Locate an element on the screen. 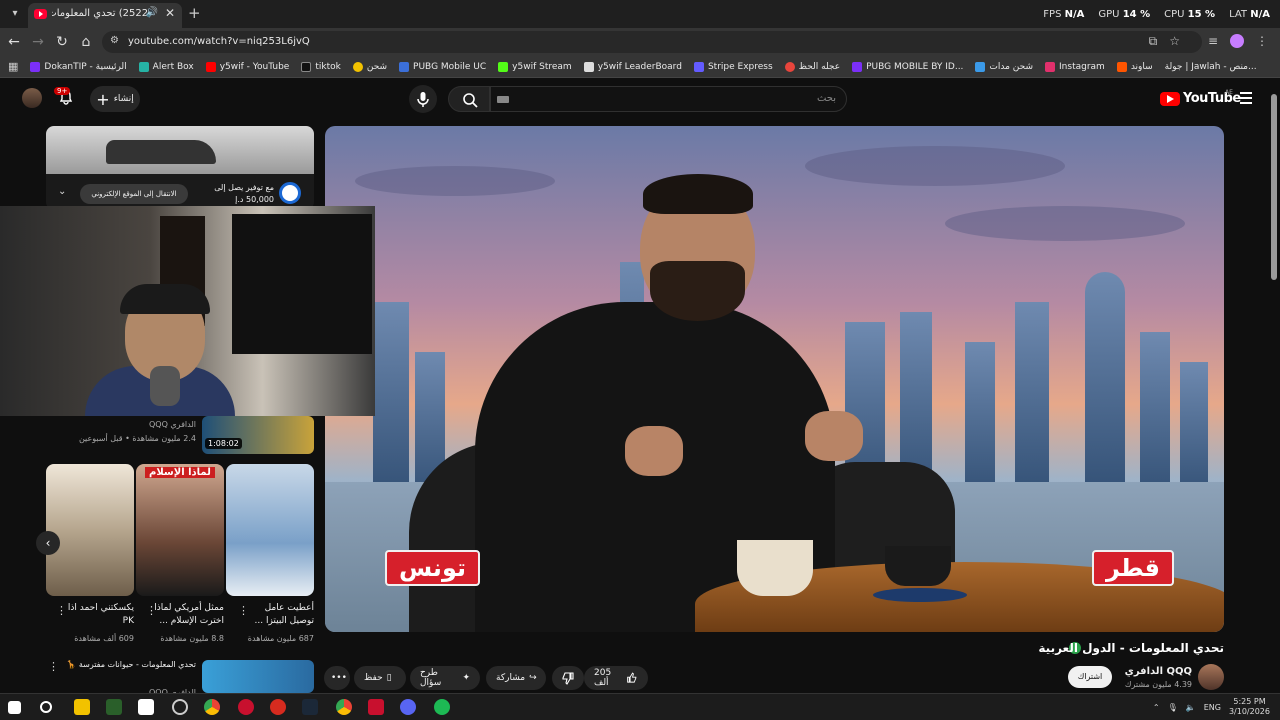 The width and height of the screenshot is (1280, 720). carousel-prev-button: ‹ is located at coordinates (48, 543).